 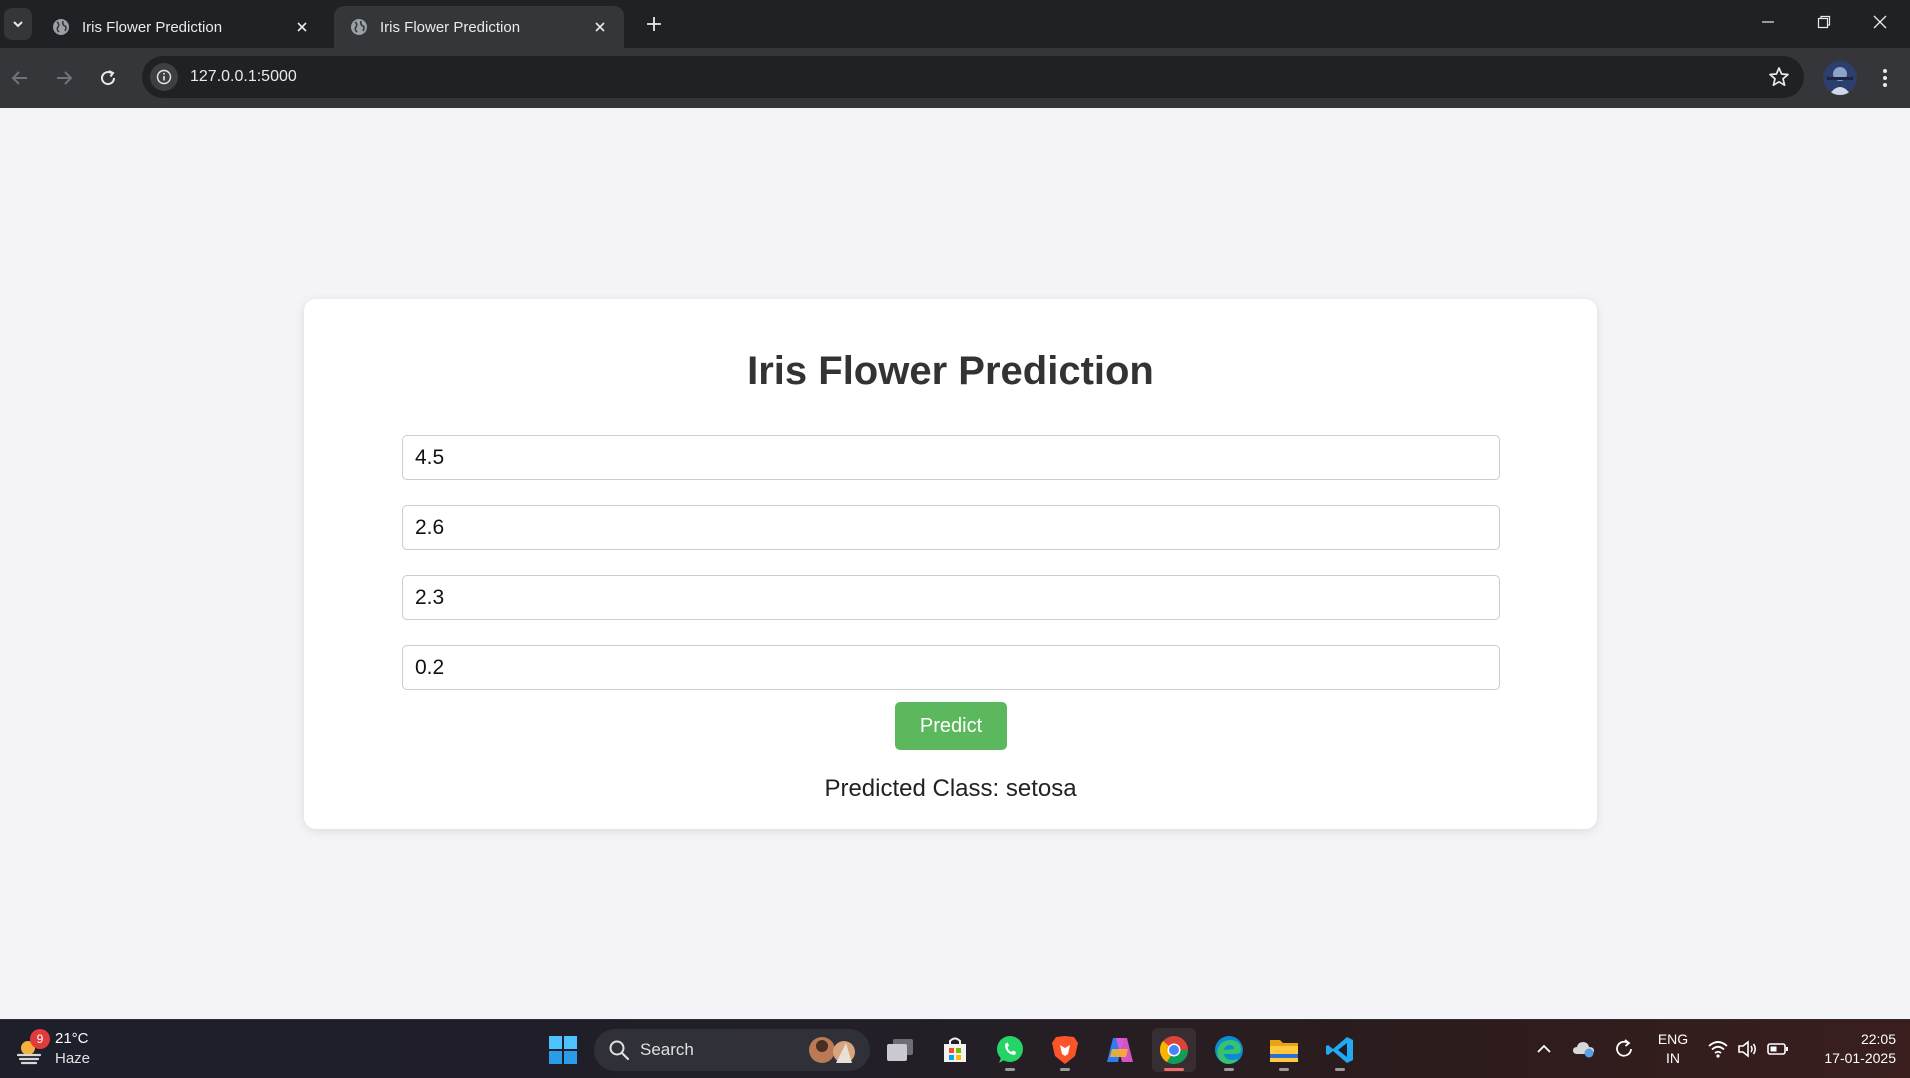 I want to click on brave-icon, so click(x=1065, y=1050).